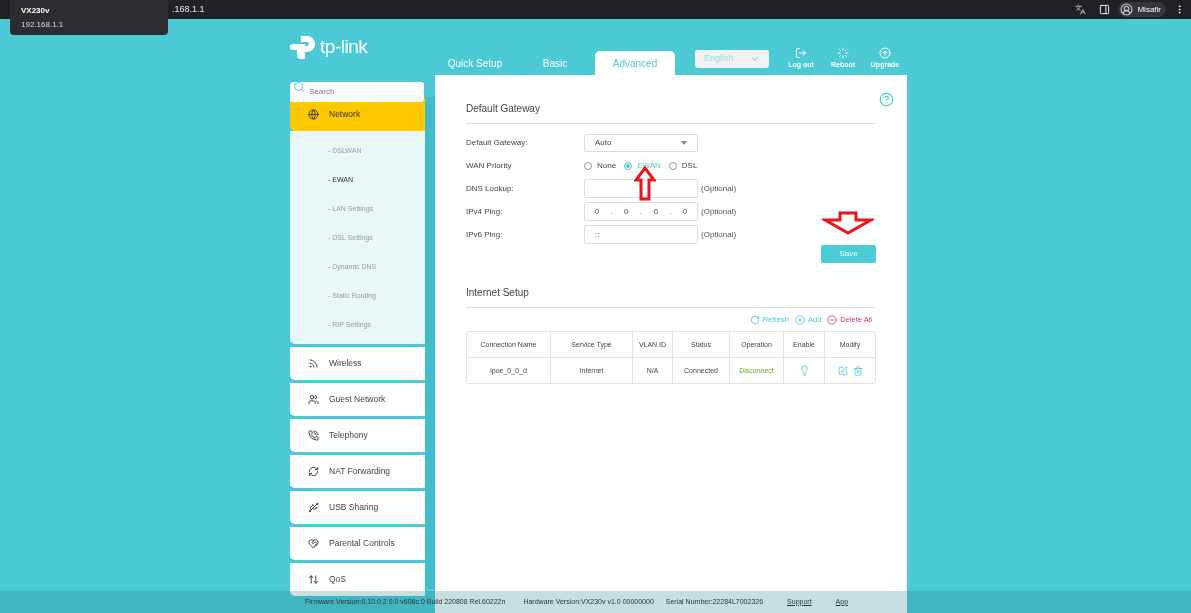 The image size is (1191, 613). Describe the element at coordinates (799, 319) in the screenshot. I see `add-icon` at that location.